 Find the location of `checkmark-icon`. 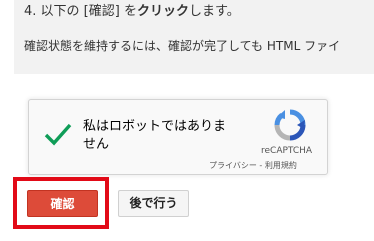

checkmark-icon is located at coordinates (58, 134).